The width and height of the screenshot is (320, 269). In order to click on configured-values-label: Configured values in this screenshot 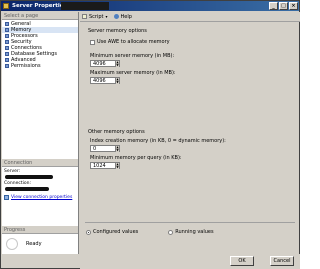, I will do `click(116, 232)`.